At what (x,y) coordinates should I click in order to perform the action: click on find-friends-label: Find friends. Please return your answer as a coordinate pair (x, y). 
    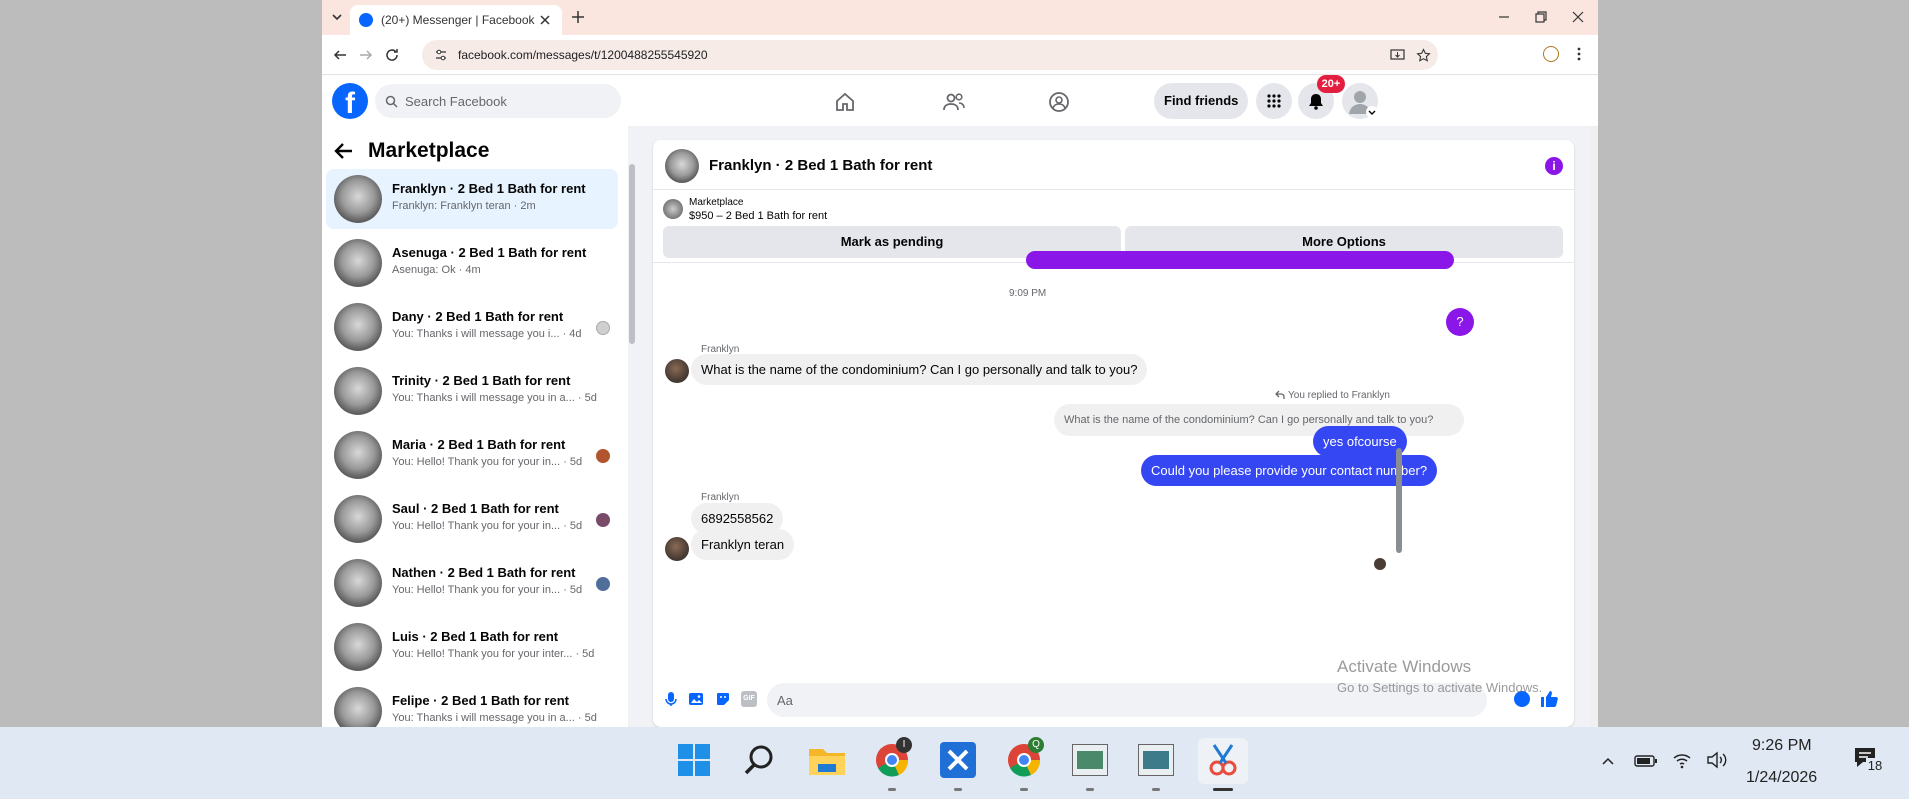
    Looking at the image, I should click on (1201, 100).